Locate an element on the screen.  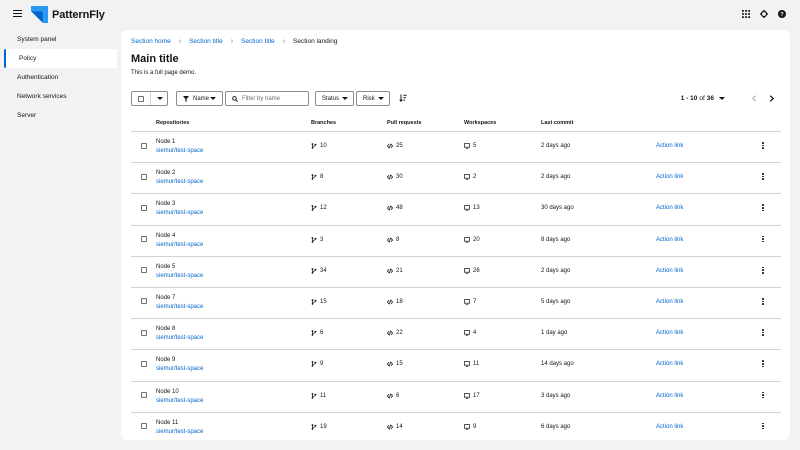
workspaces-cell: 17 is located at coordinates (472, 396).